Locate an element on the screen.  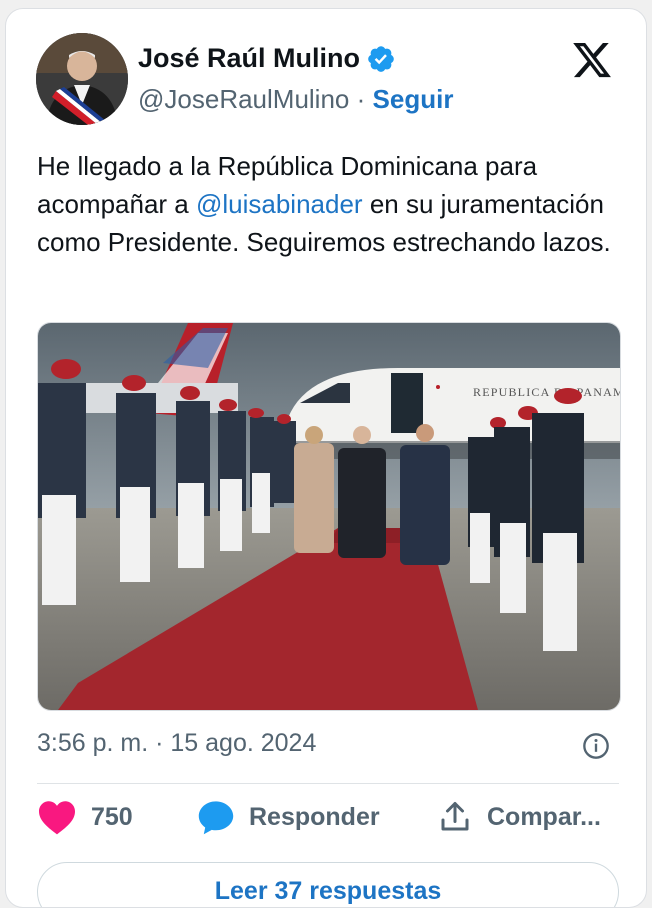
plane-text: REPUBLICA DE PANAMA is located at coordinates (546, 392).